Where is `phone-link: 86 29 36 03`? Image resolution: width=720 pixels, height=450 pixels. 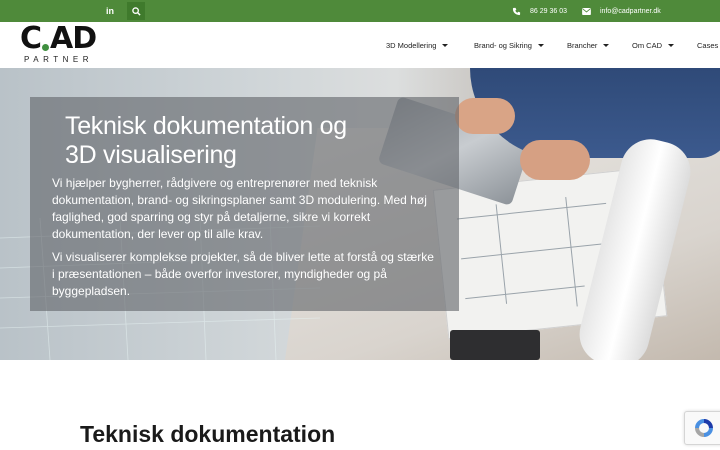 phone-link: 86 29 36 03 is located at coordinates (539, 11).